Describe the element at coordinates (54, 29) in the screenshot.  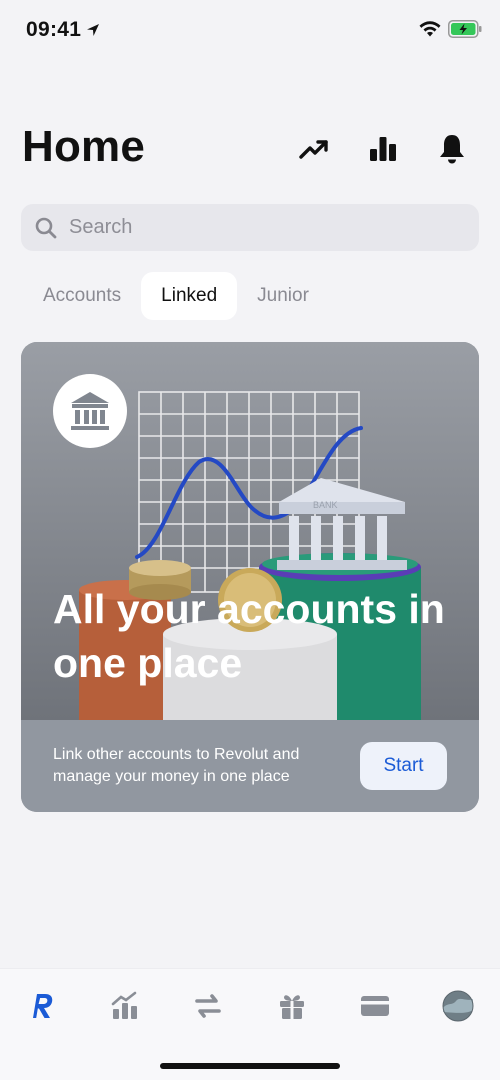
I see `status-time: 09:41` at that location.